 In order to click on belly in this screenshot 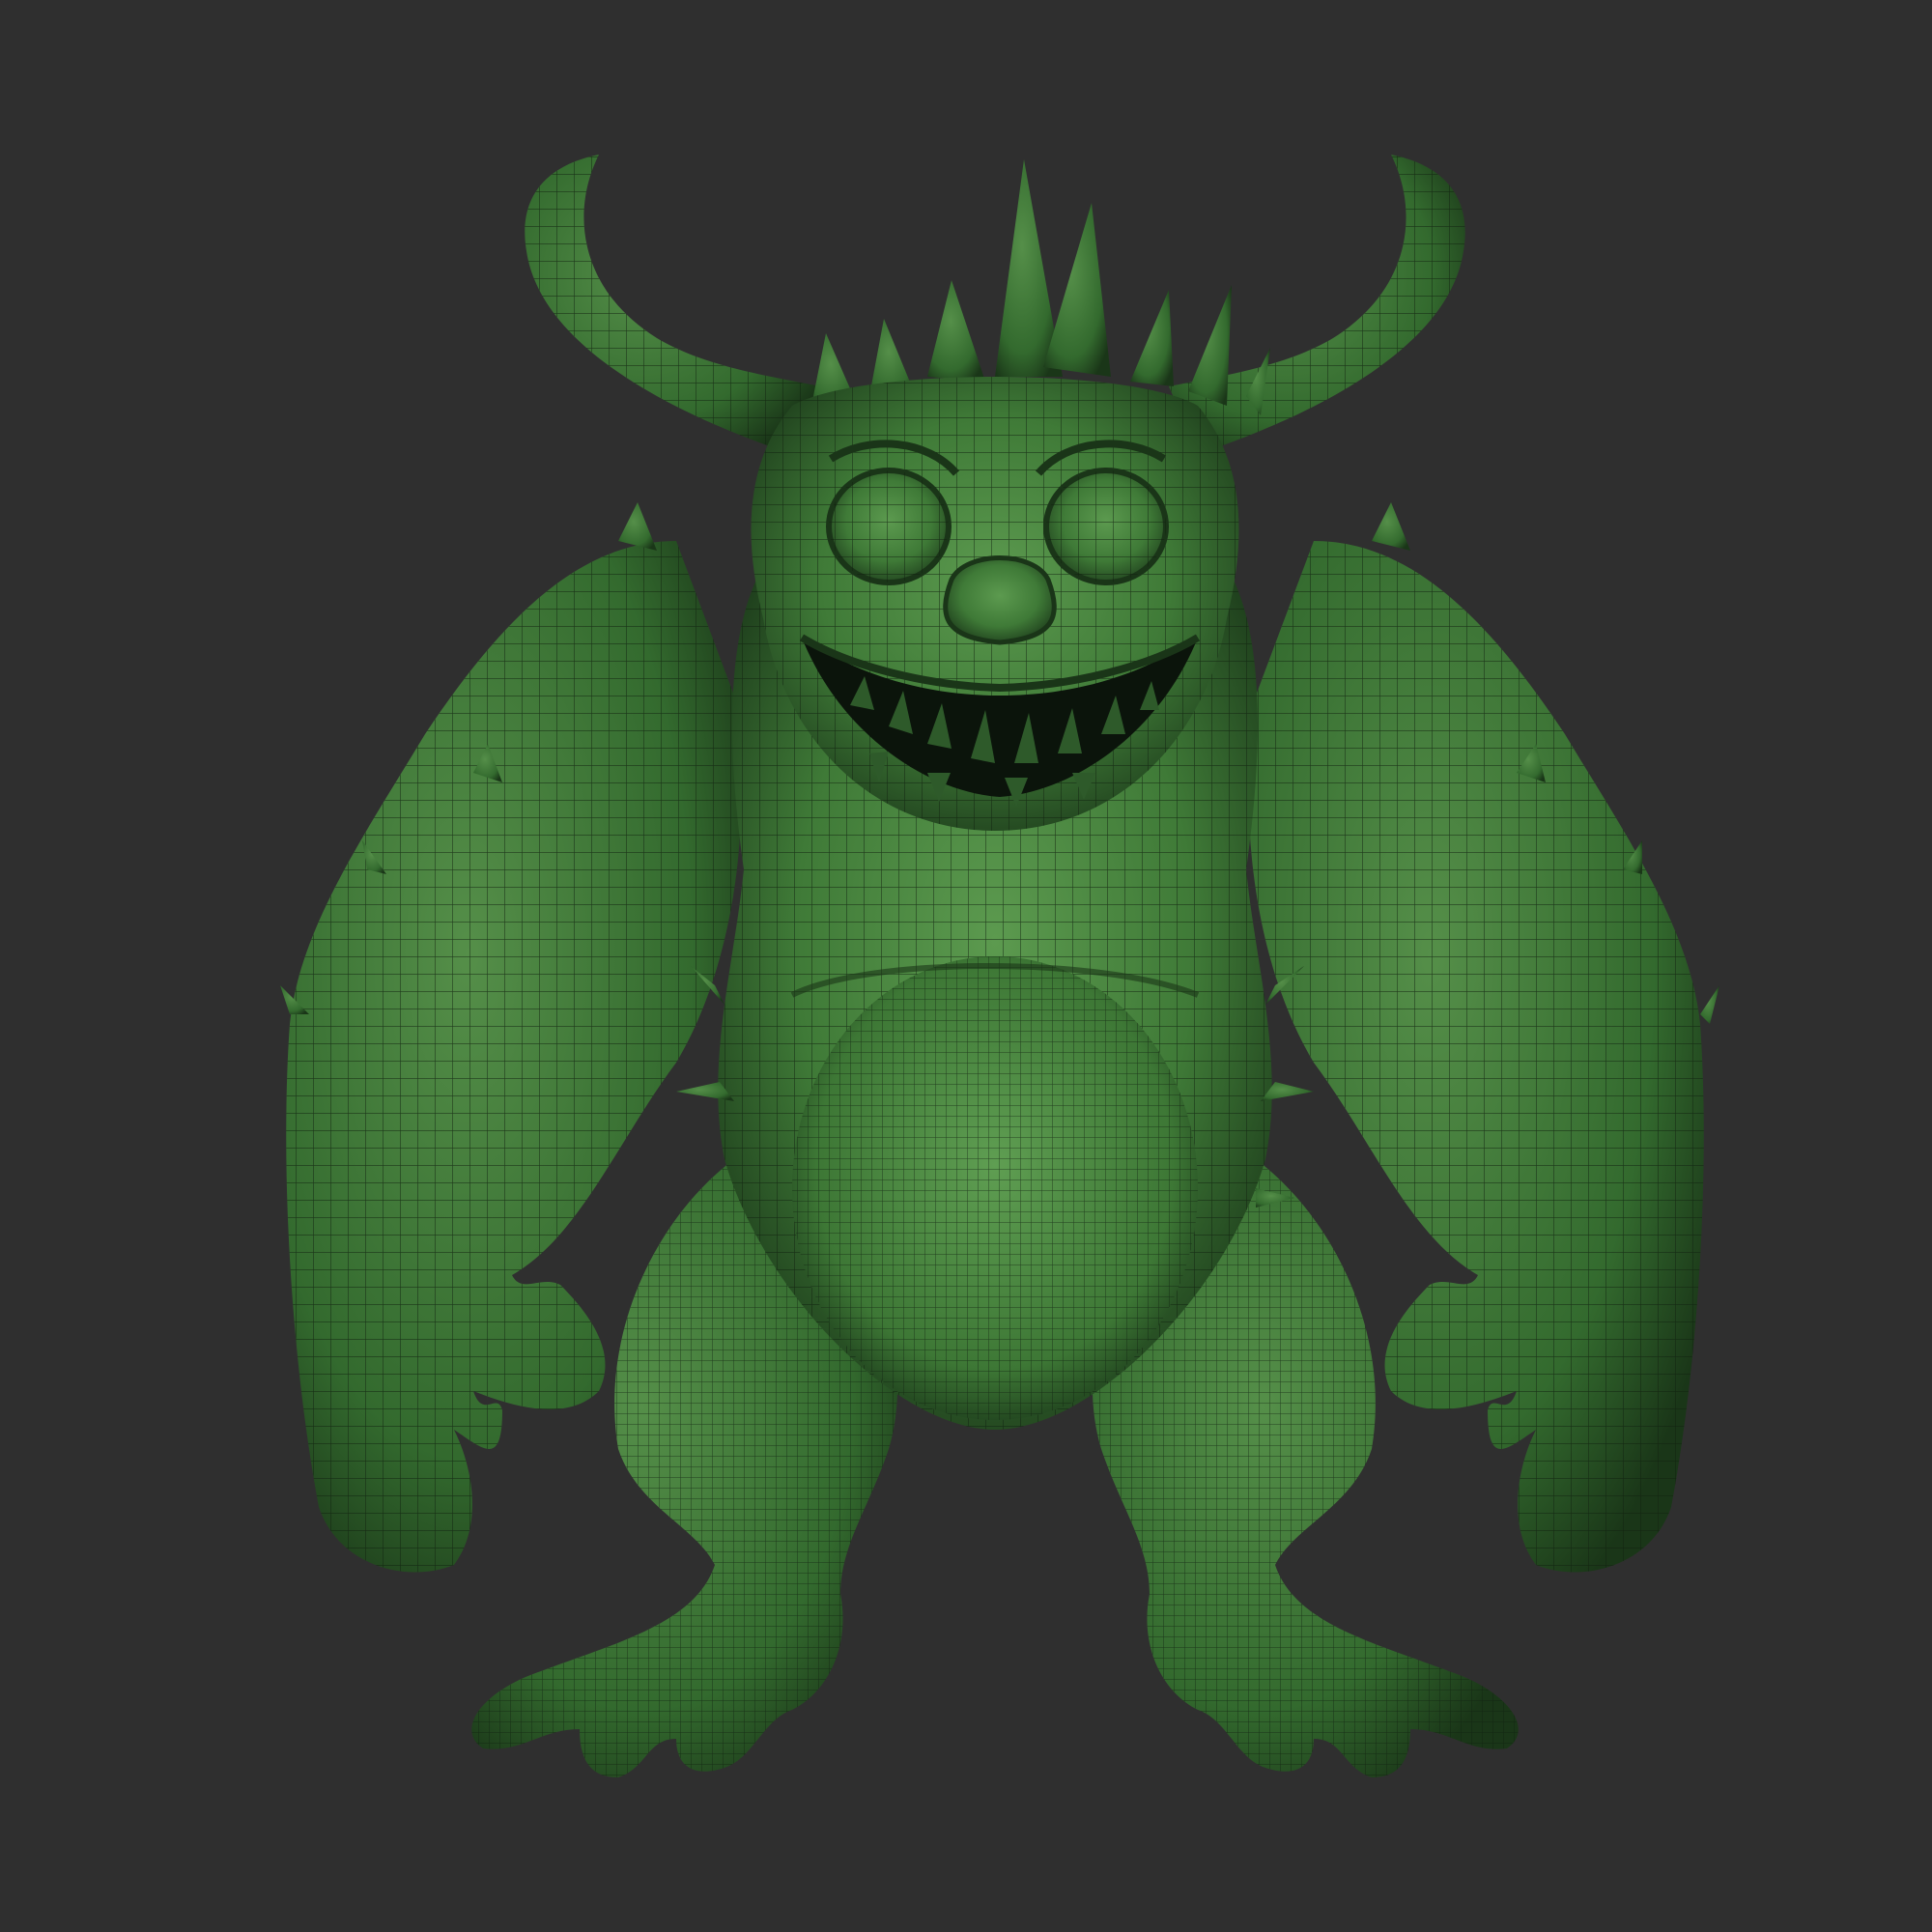, I will do `click(995, 1188)`.